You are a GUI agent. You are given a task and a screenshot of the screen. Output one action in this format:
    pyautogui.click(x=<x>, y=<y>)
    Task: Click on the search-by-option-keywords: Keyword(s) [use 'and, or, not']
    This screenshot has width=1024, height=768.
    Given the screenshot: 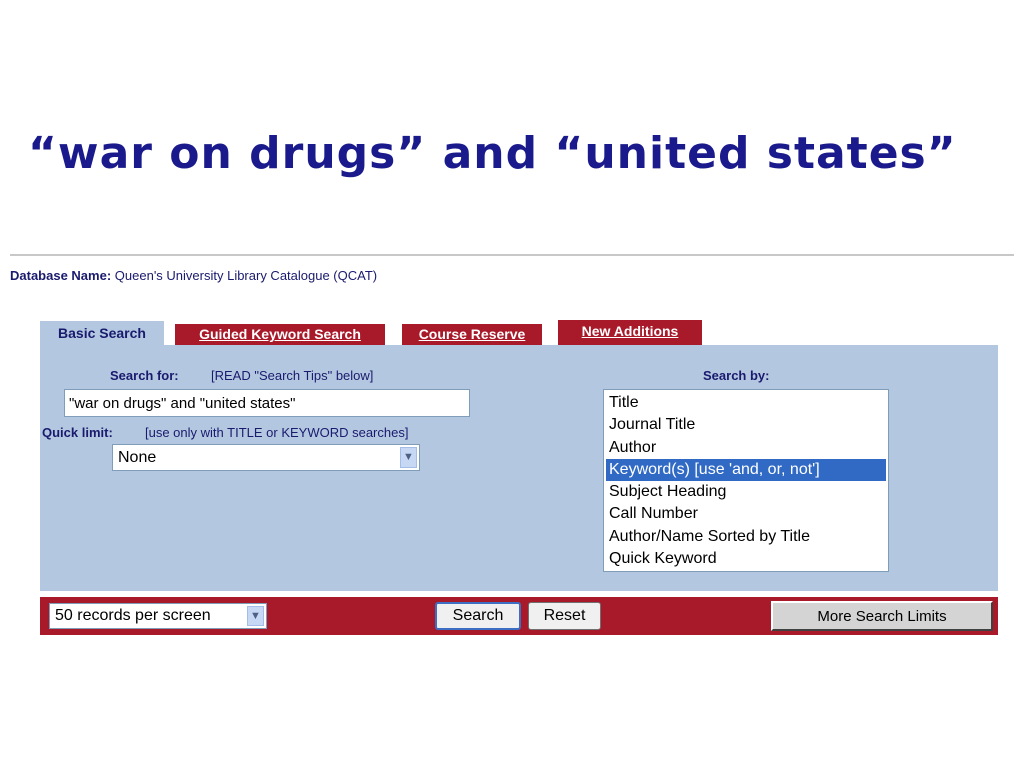 What is the action you would take?
    pyautogui.click(x=746, y=470)
    